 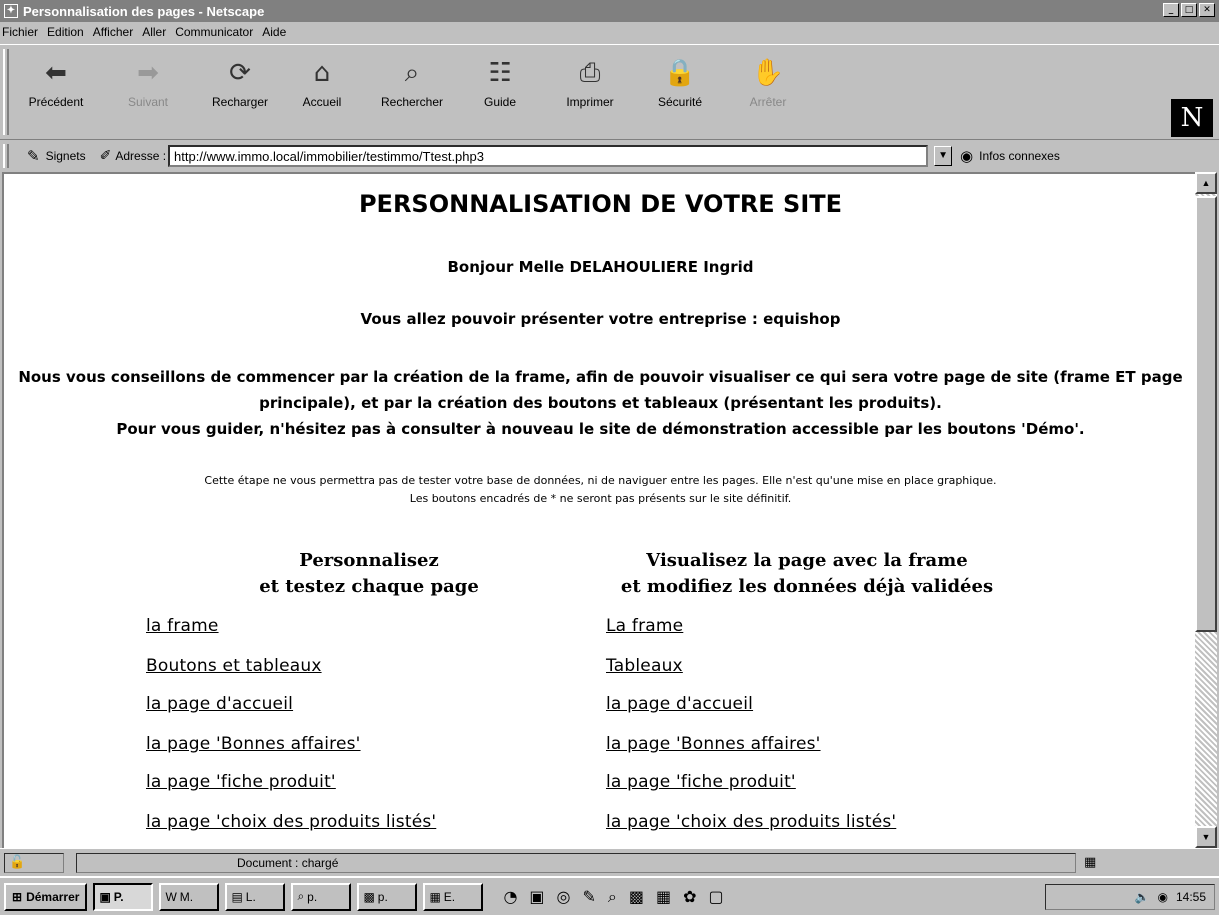 What do you see at coordinates (1171, 10) in the screenshot?
I see `minimize-button: _` at bounding box center [1171, 10].